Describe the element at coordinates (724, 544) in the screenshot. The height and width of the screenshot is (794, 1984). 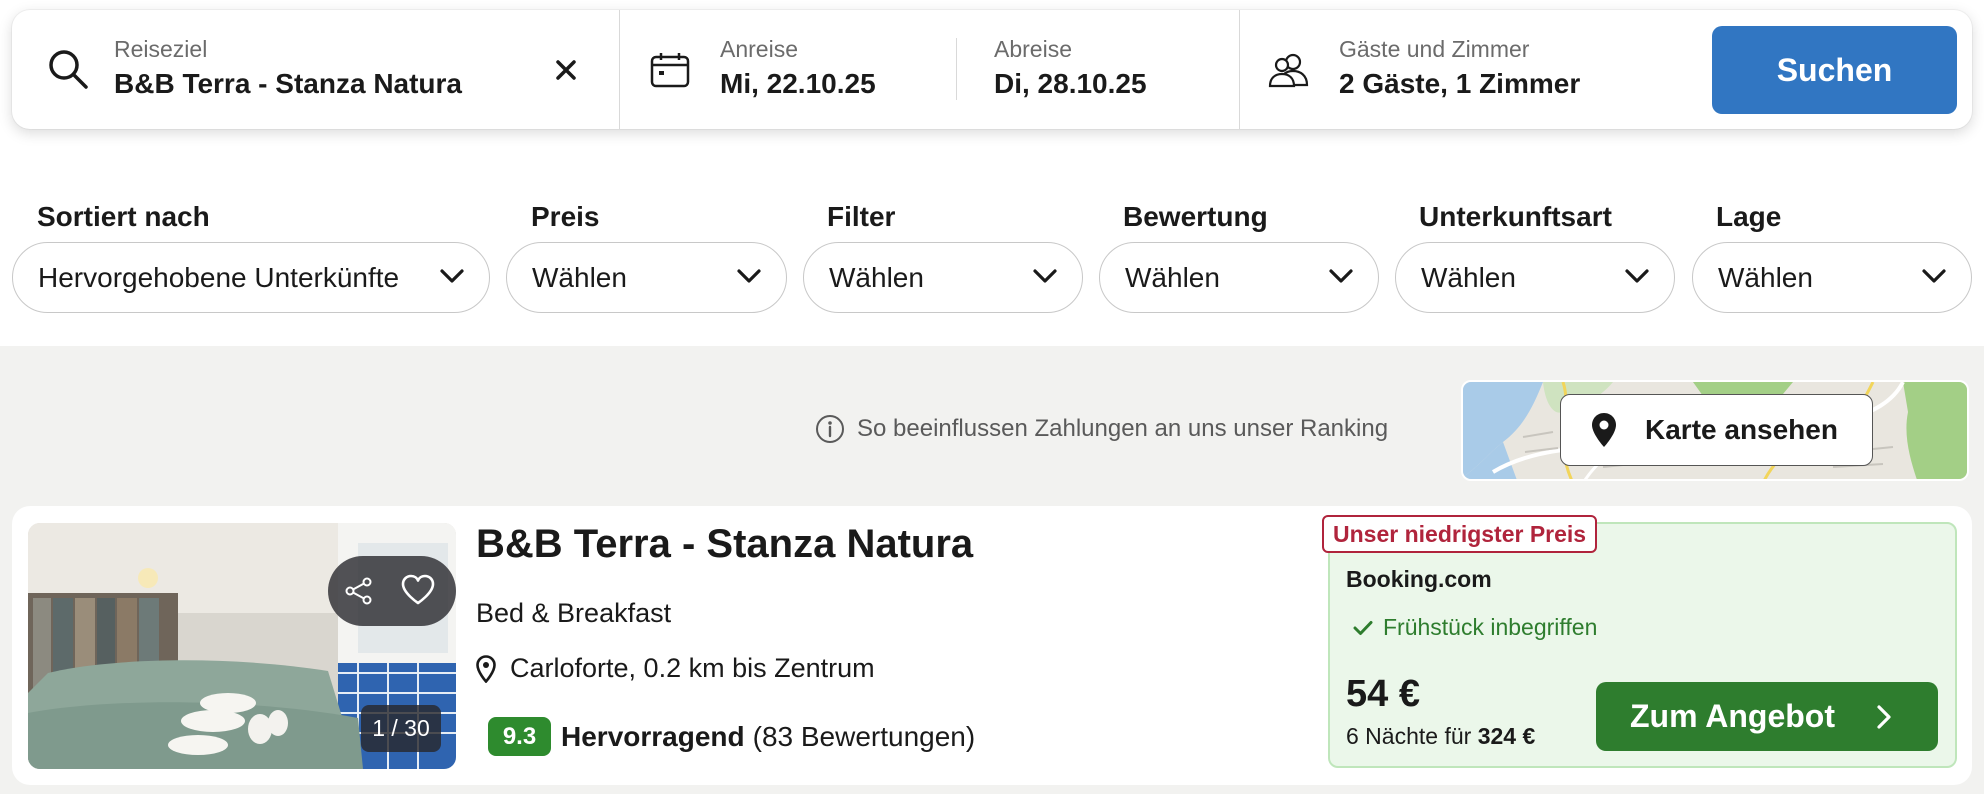
I see `hotel-name: B&B Terra - Stanza Natura` at that location.